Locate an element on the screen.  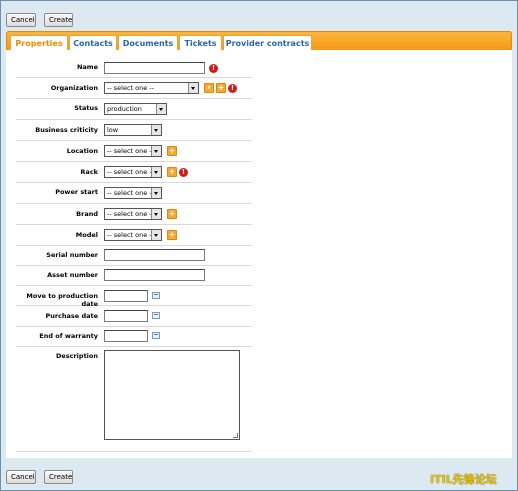
move-to-production-date-input is located at coordinates (126, 296).